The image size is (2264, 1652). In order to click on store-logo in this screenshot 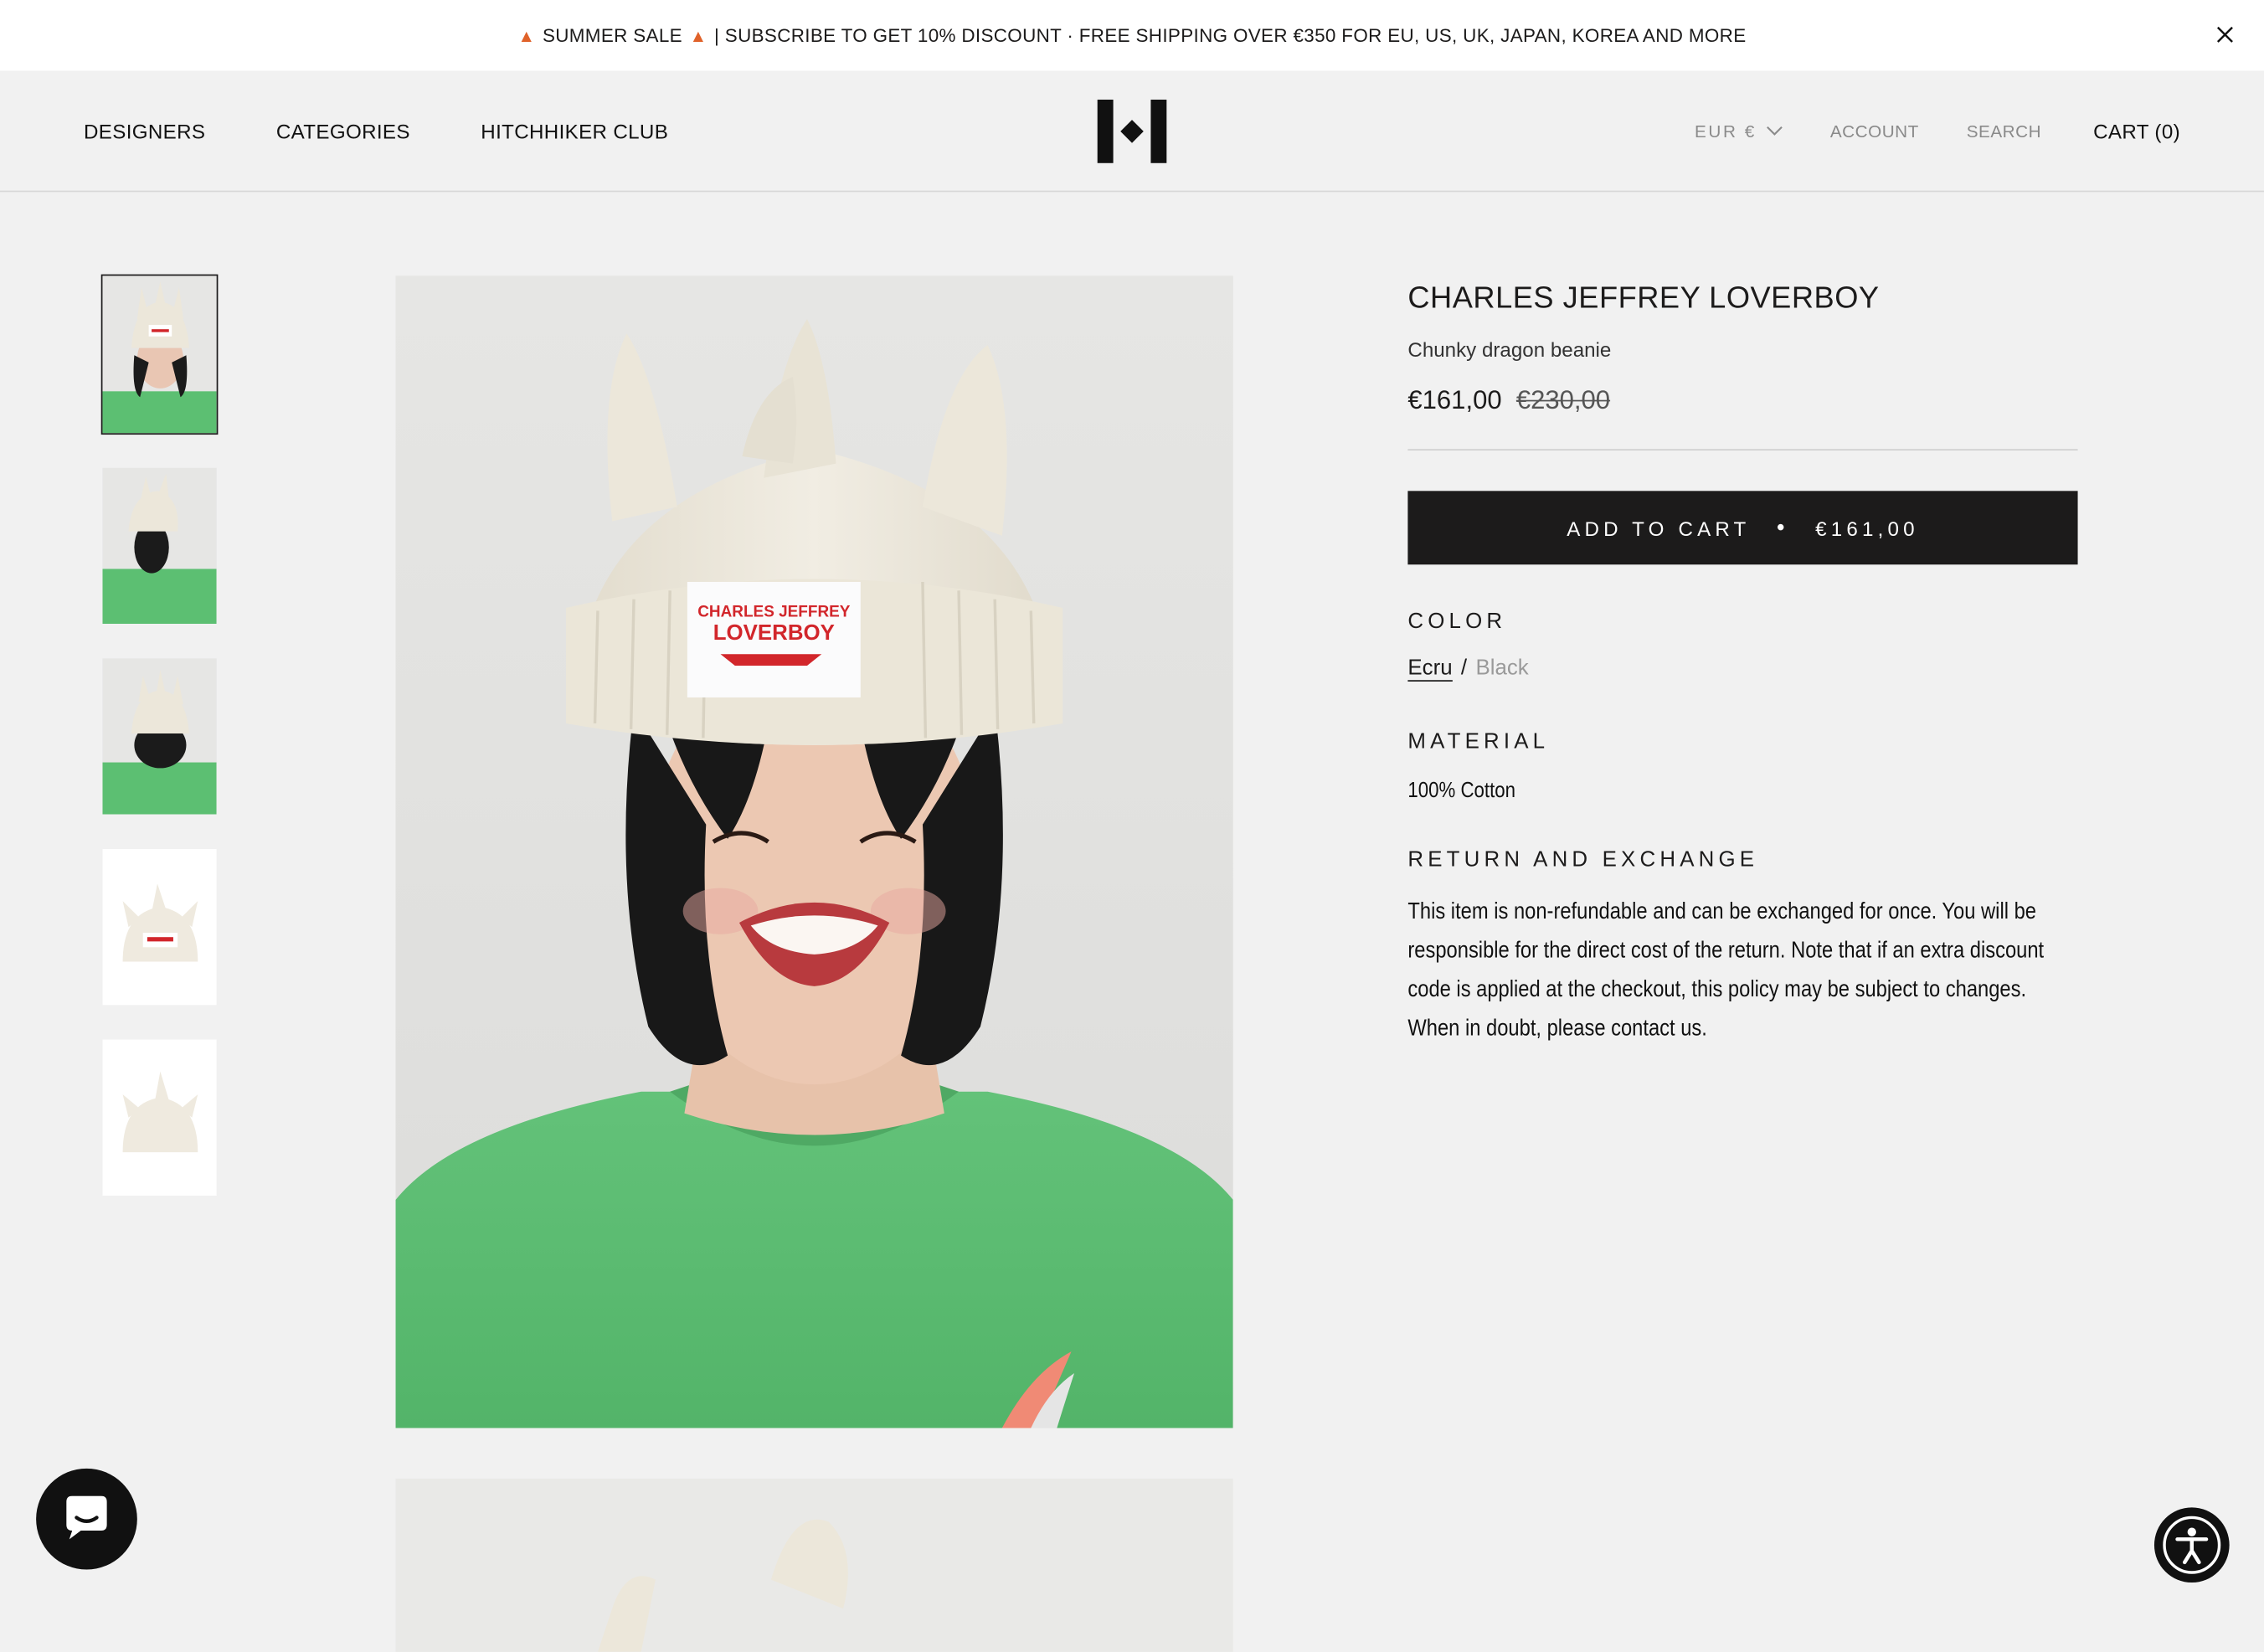, I will do `click(1132, 131)`.